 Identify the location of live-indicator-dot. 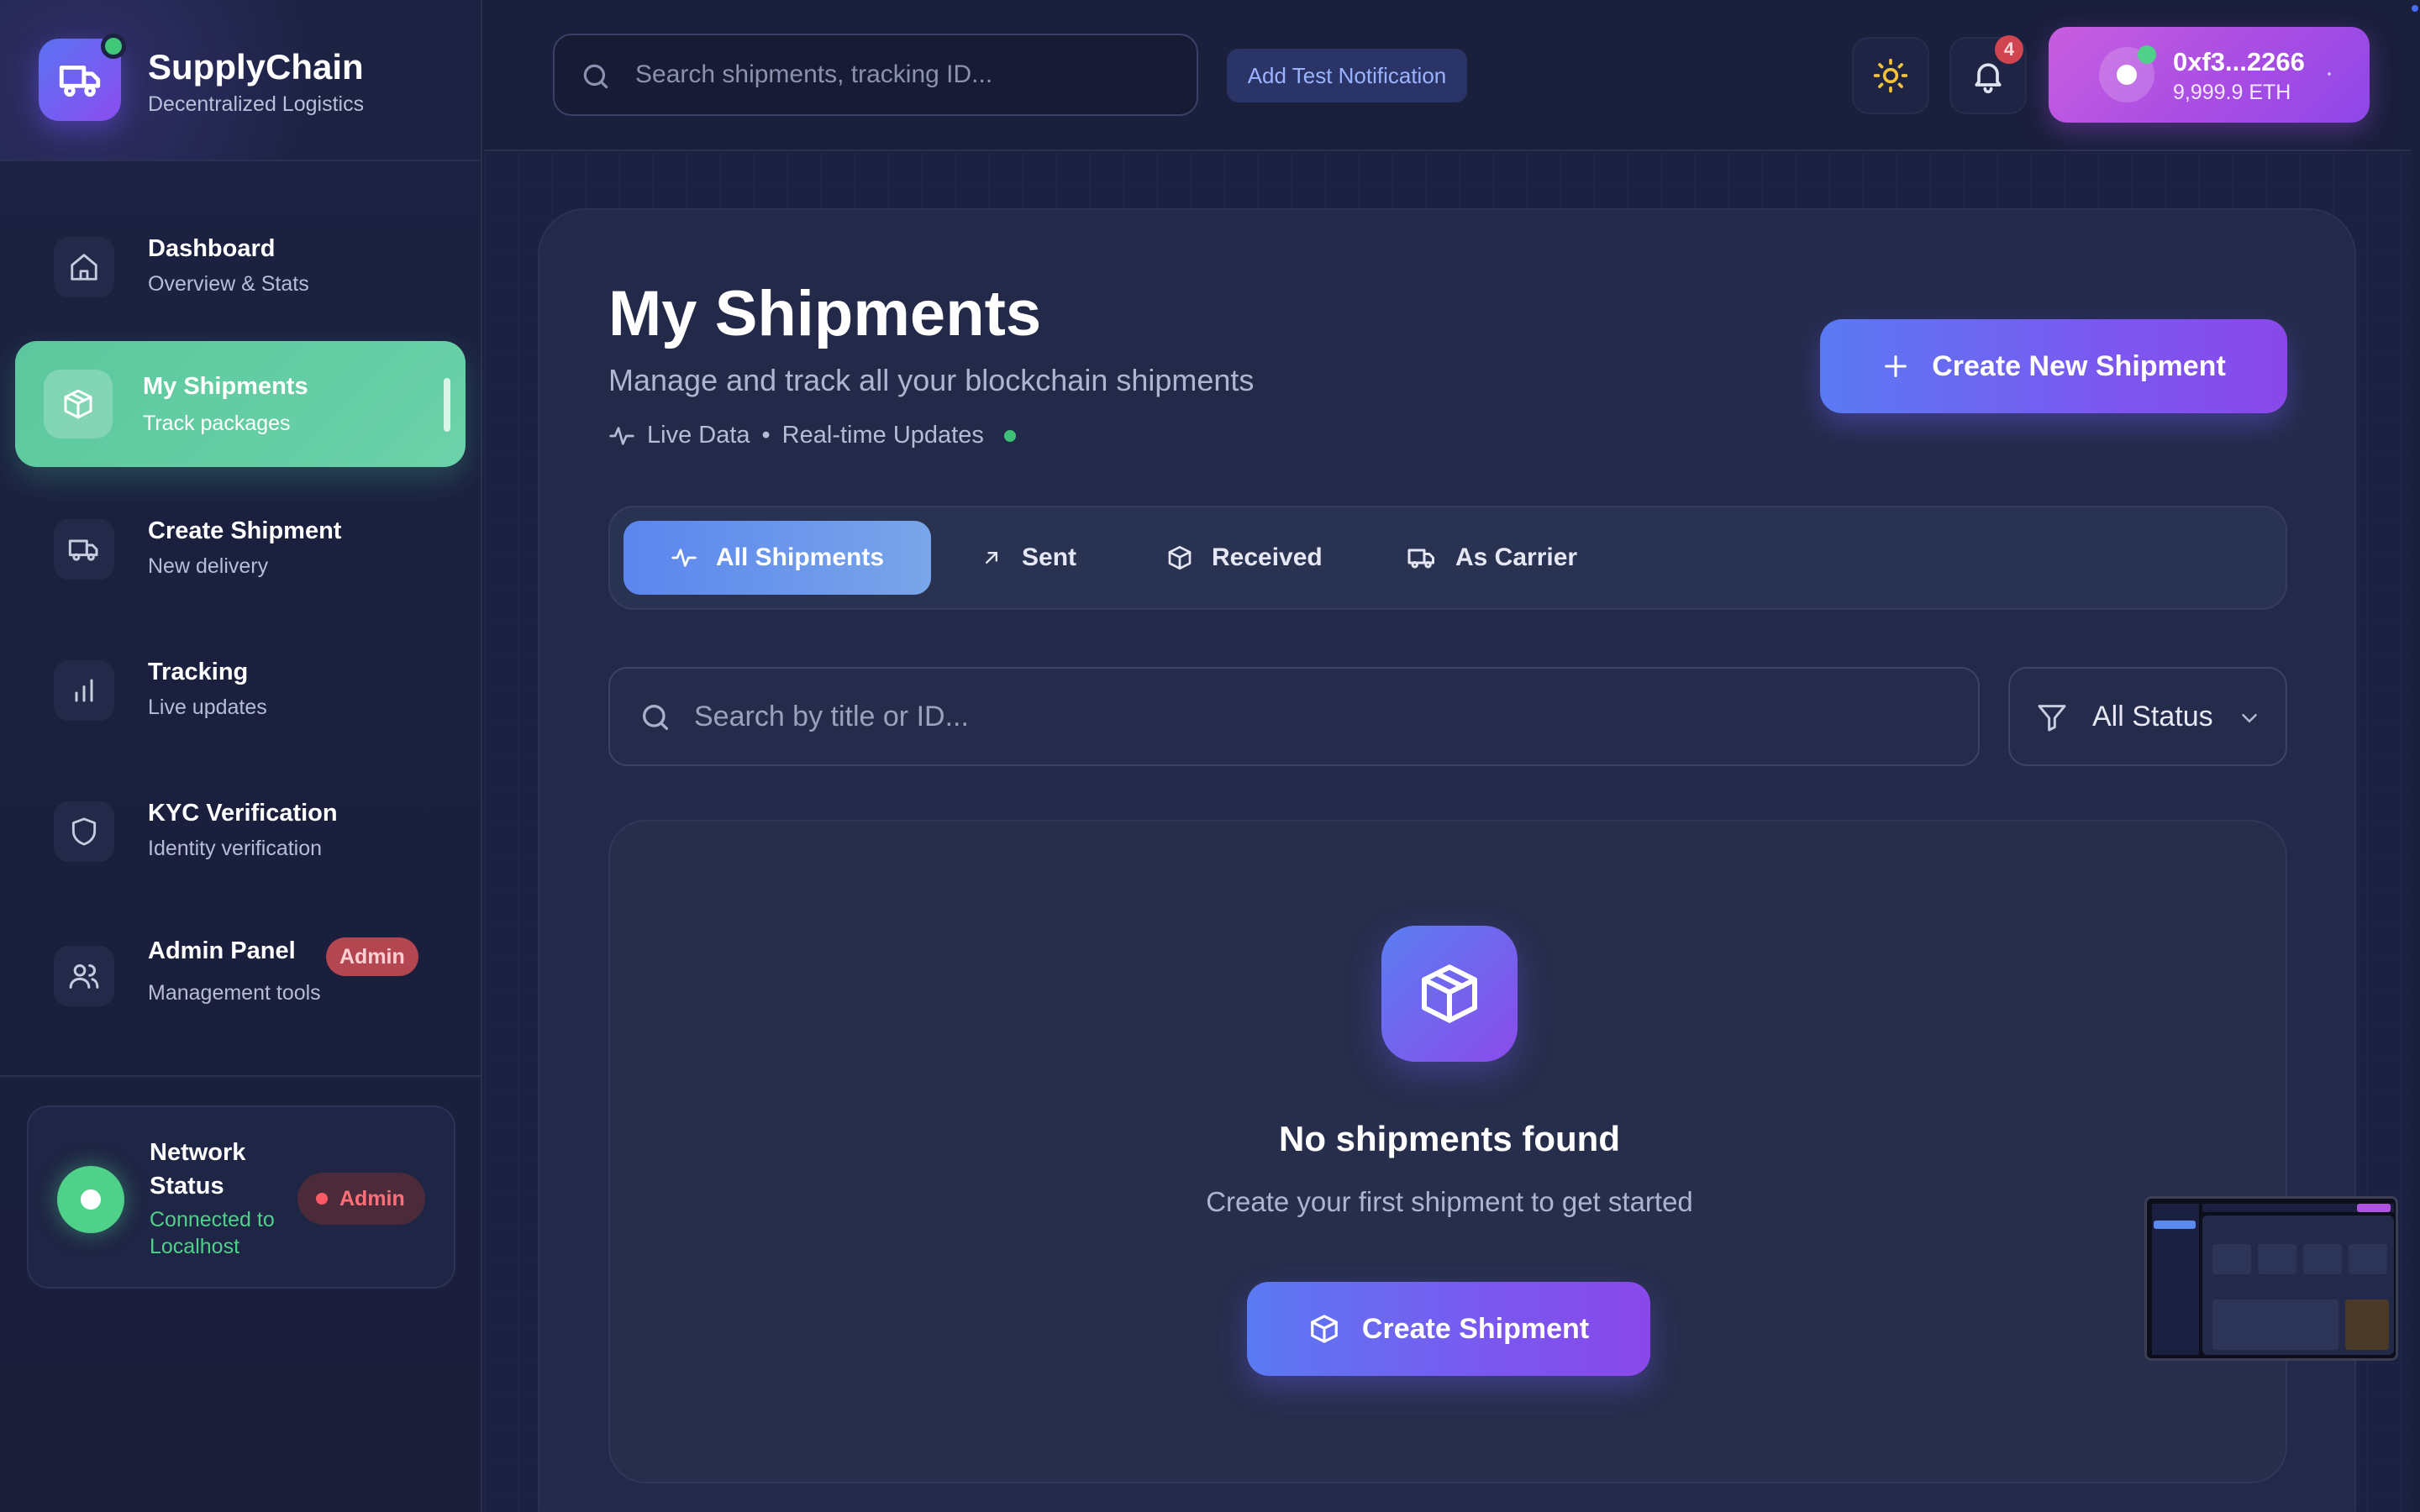
(1010, 435).